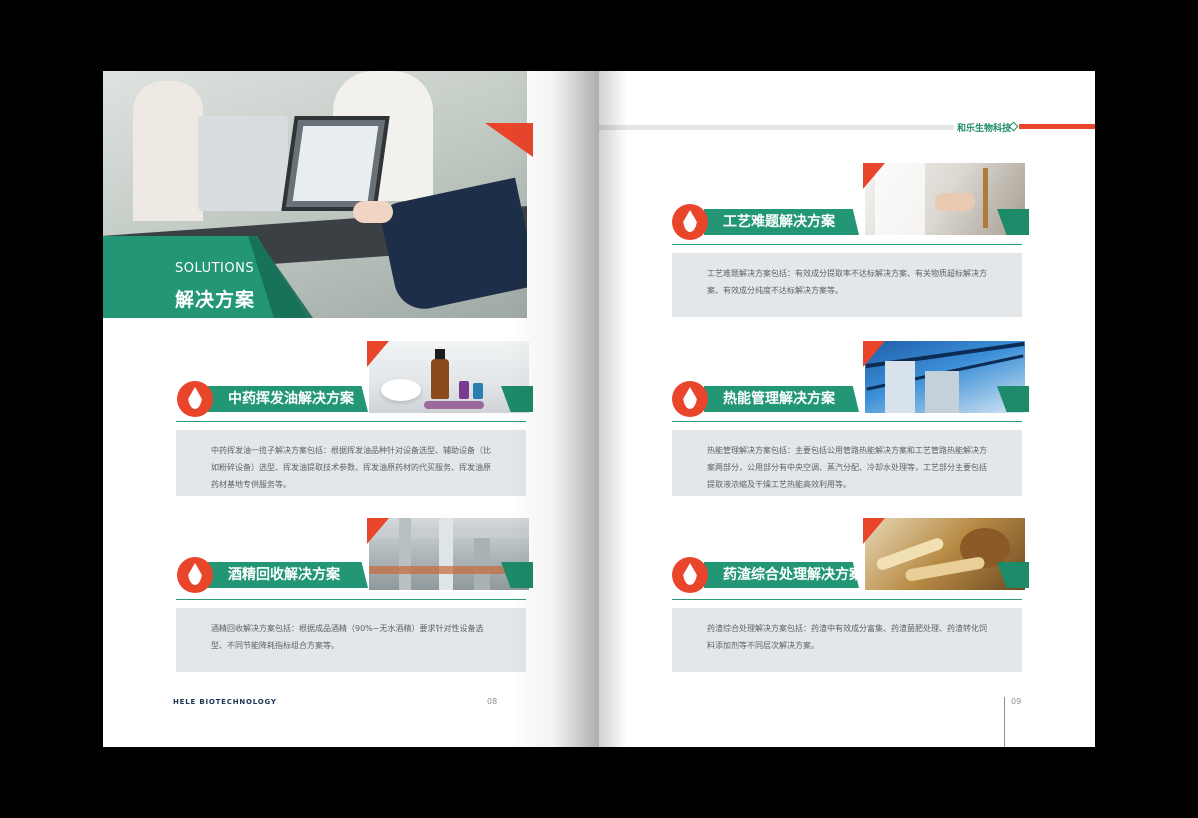 The width and height of the screenshot is (1198, 818). I want to click on herb-slices-photo, so click(945, 554).